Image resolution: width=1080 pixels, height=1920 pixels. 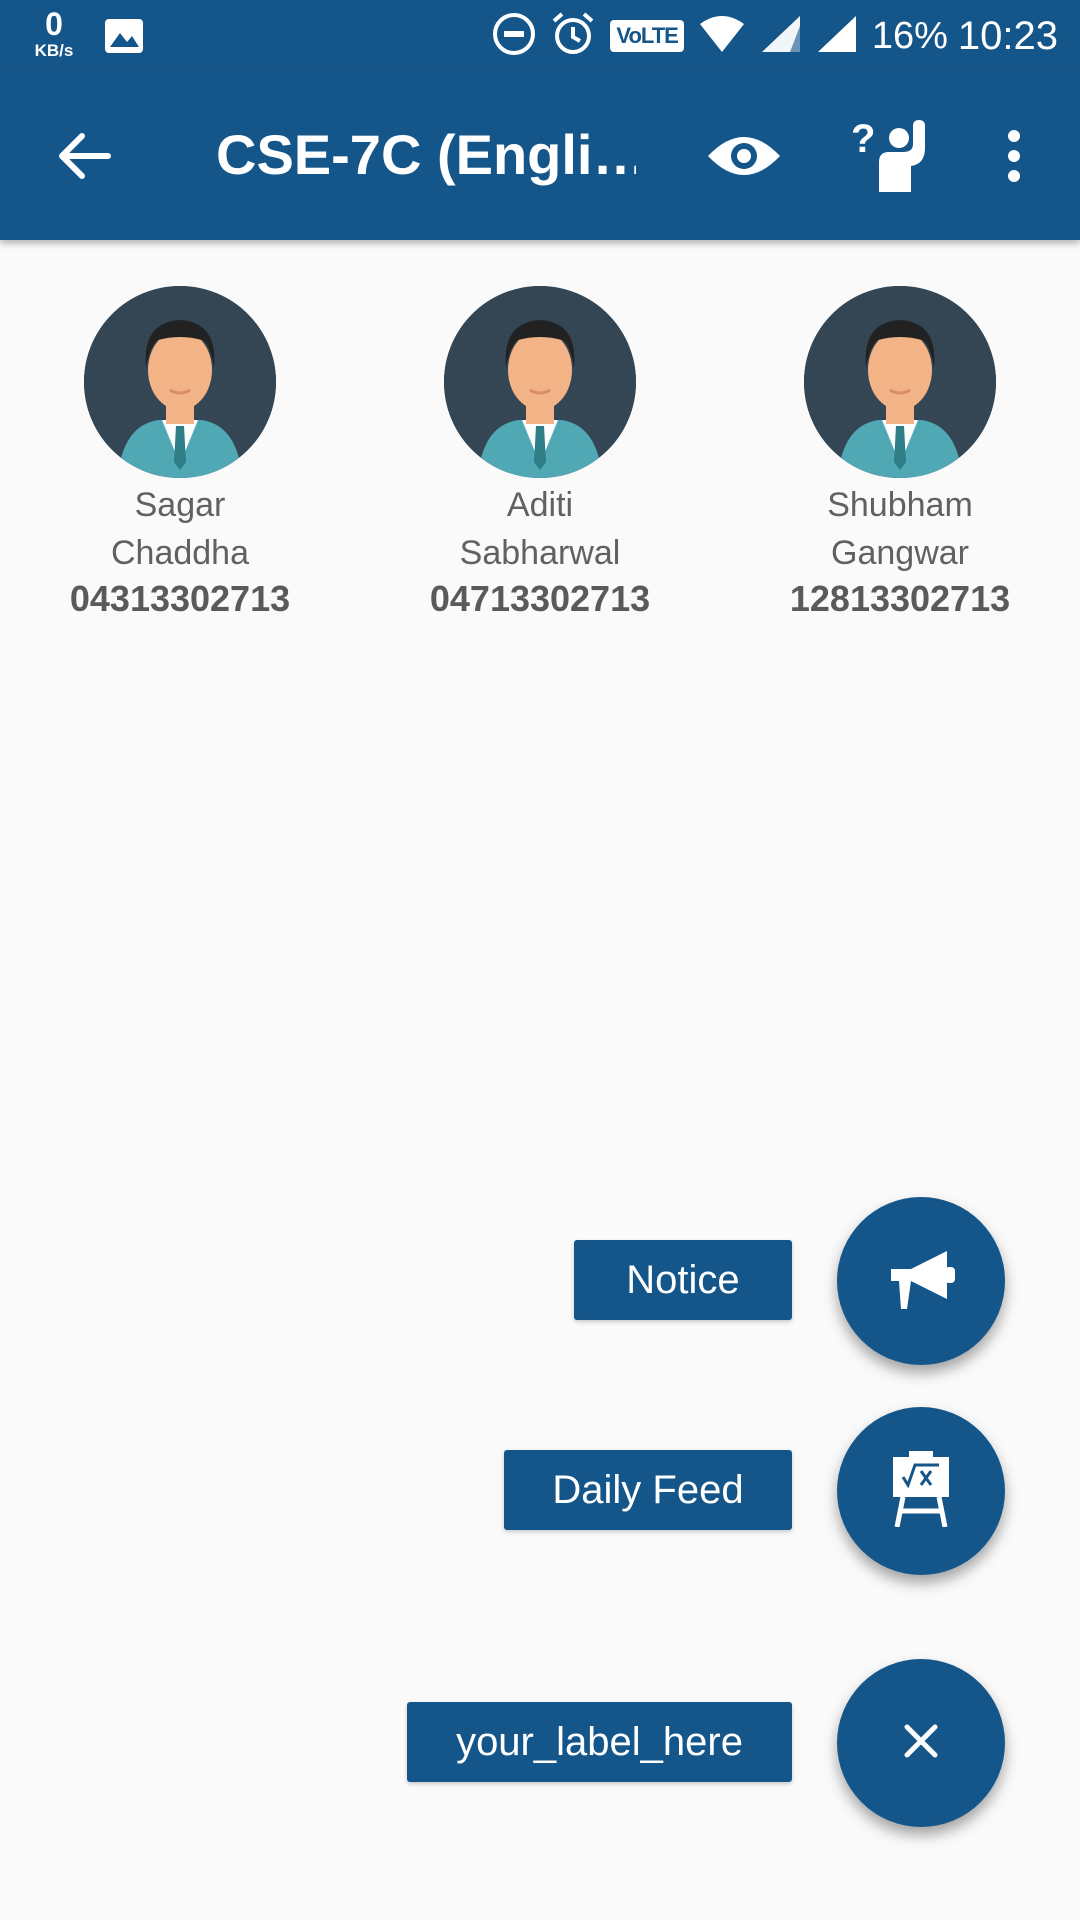 I want to click on volte-icon: VoLTE, so click(x=647, y=36).